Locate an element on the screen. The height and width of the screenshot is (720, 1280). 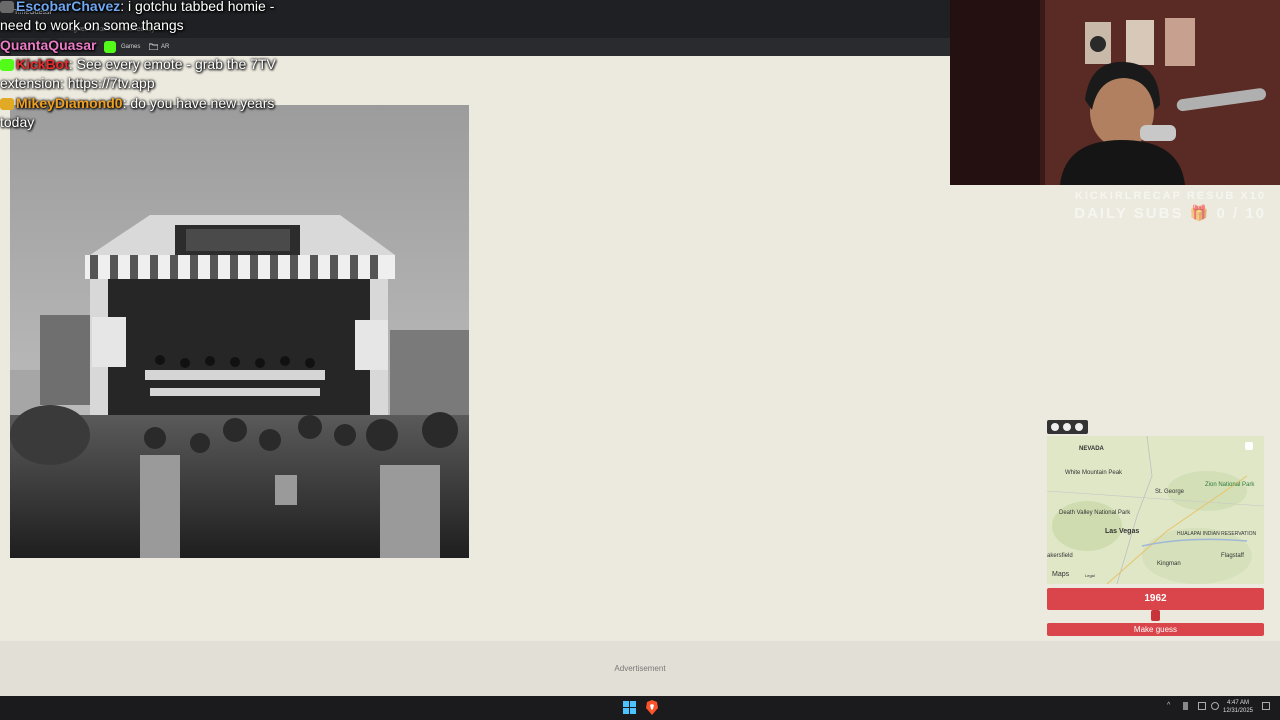
map-label-kingman: Kingman is located at coordinates (1169, 564).